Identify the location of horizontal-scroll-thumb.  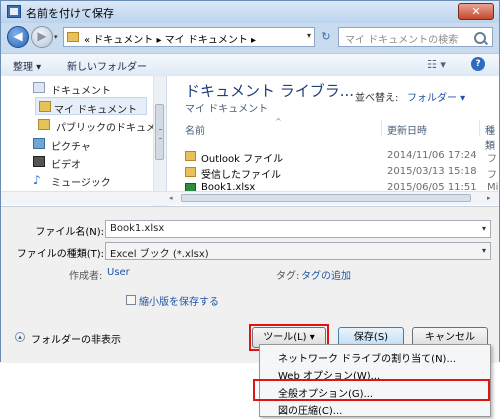
(326, 198).